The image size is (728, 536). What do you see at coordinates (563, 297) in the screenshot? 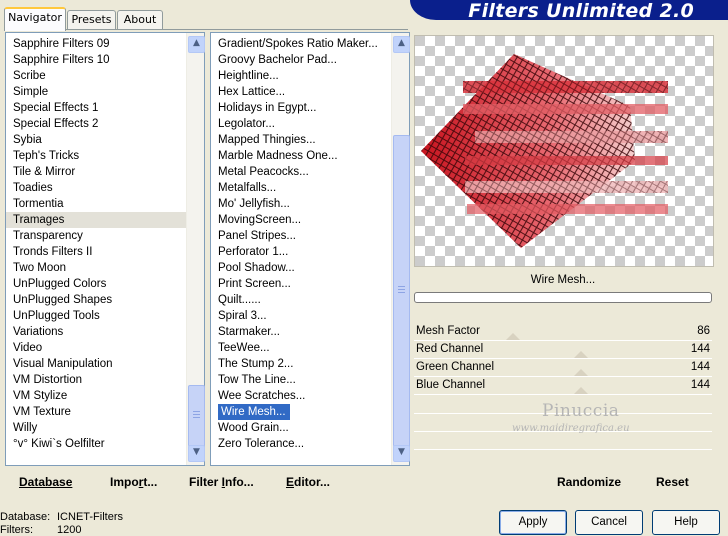
I see `progress-bar` at bounding box center [563, 297].